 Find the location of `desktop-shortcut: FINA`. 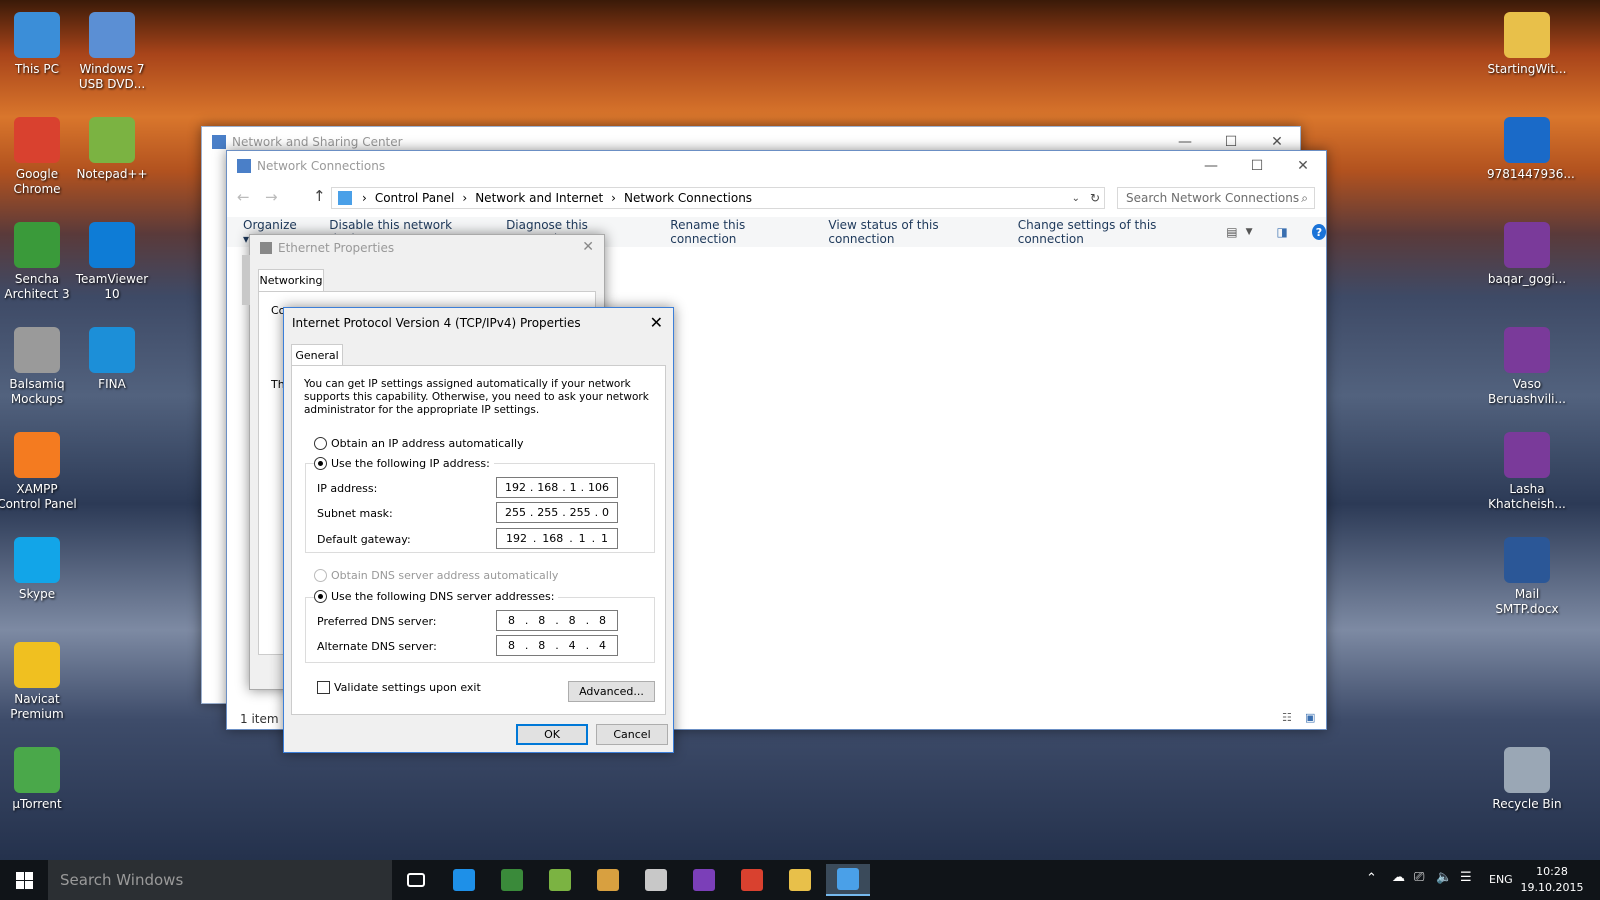

desktop-shortcut: FINA is located at coordinates (112, 359).